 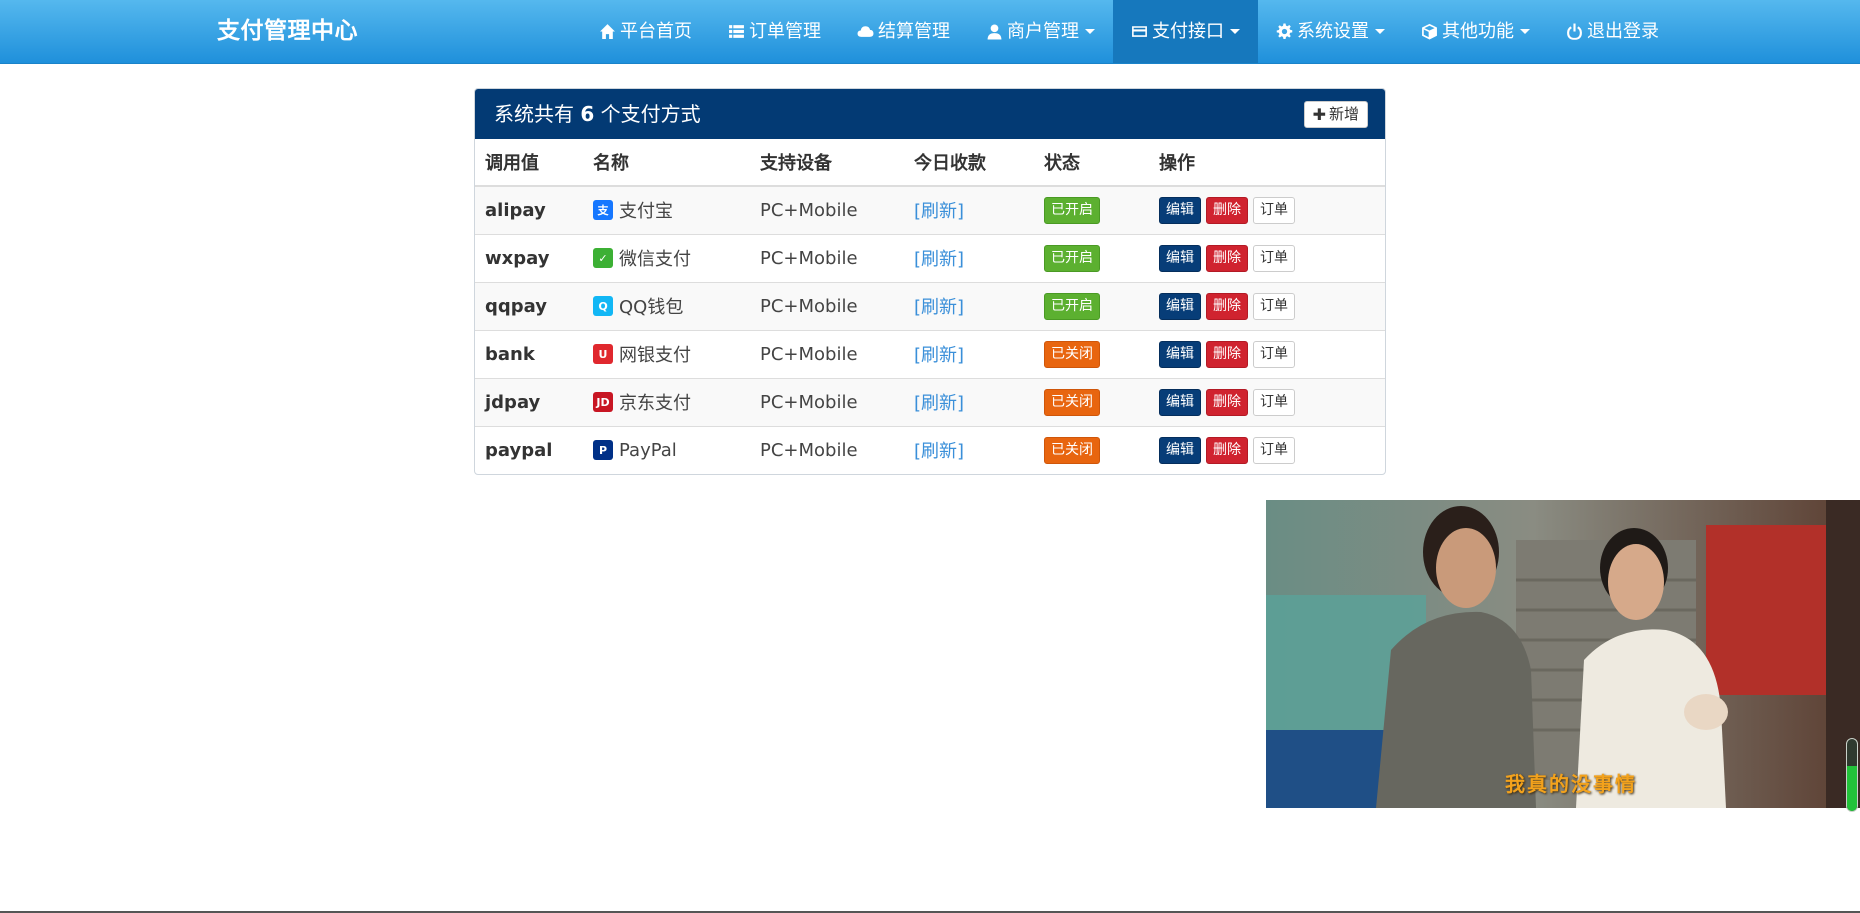 What do you see at coordinates (1574, 31) in the screenshot?
I see `power-icon` at bounding box center [1574, 31].